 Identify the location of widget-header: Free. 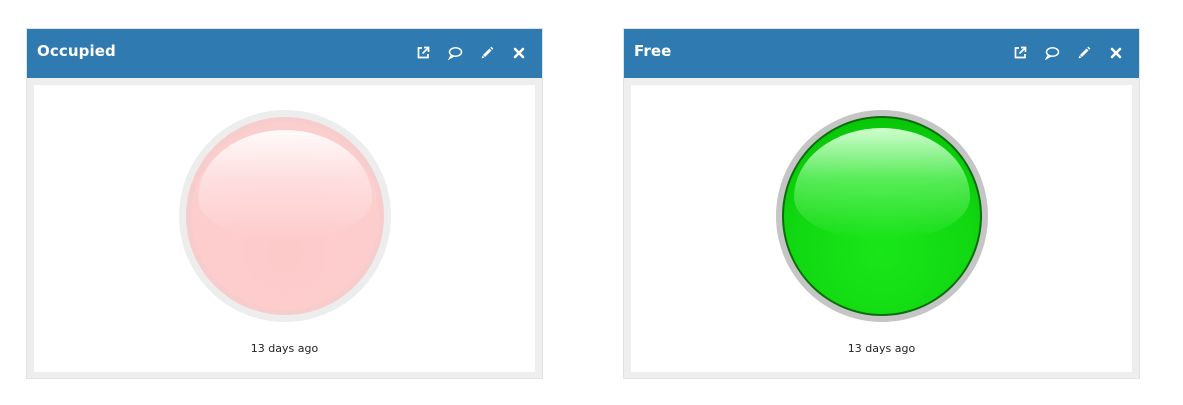
(881, 53).